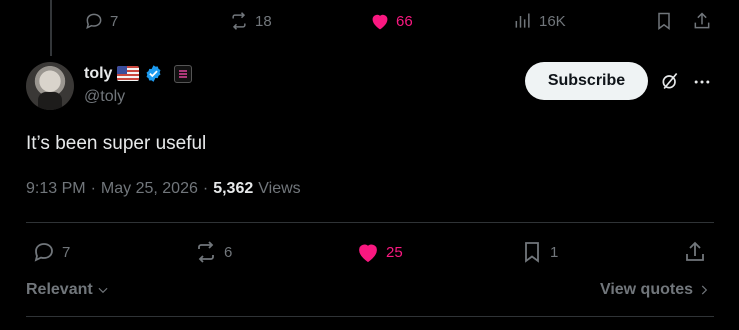 This screenshot has width=739, height=330. I want to click on more-options-icon, so click(702, 82).